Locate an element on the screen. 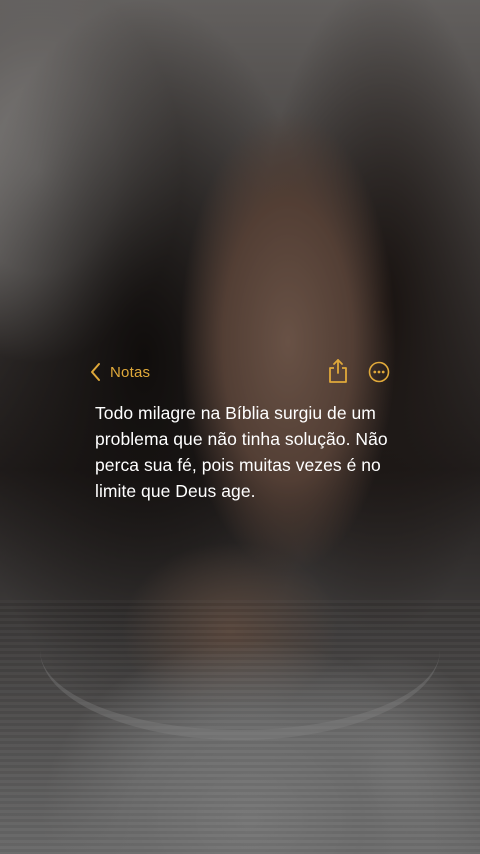 Image resolution: width=480 pixels, height=854 pixels. notes-header: Notas is located at coordinates (245, 372).